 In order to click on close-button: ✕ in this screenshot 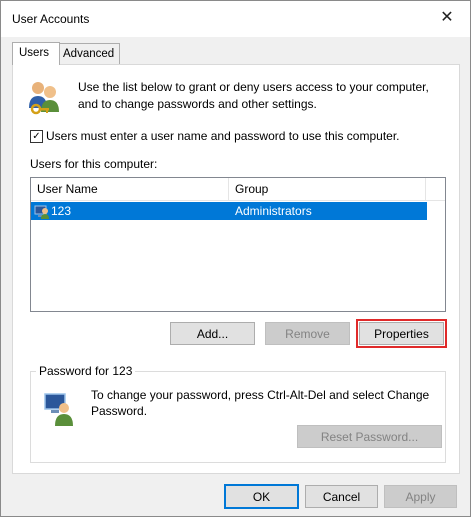, I will do `click(447, 17)`.